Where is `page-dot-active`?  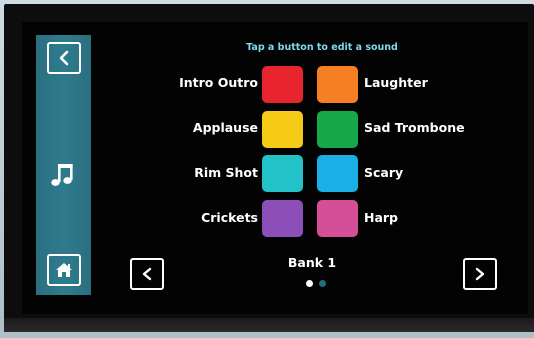 page-dot-active is located at coordinates (309, 283).